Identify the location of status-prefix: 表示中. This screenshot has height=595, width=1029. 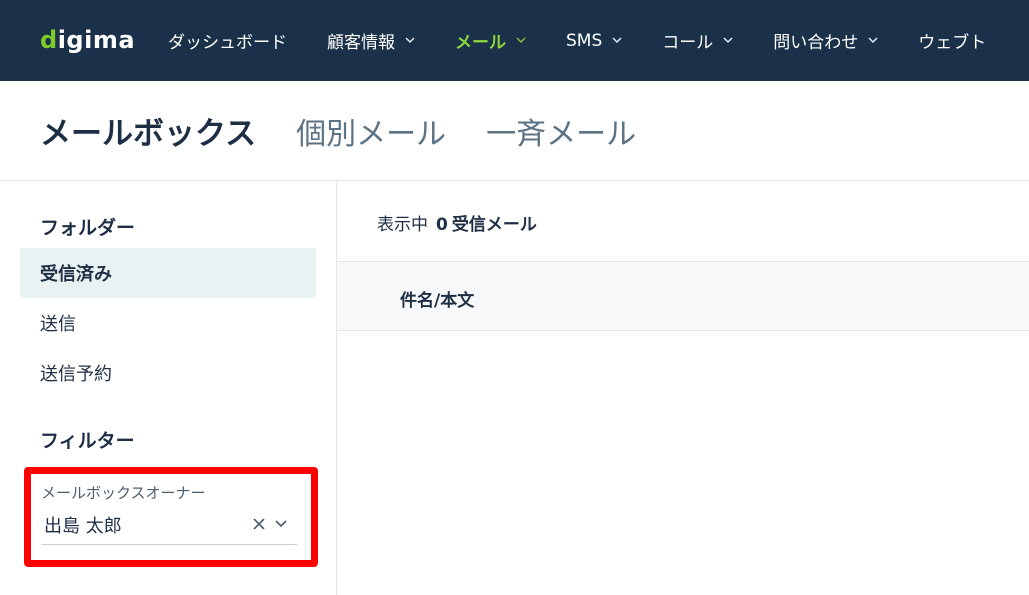
(402, 225).